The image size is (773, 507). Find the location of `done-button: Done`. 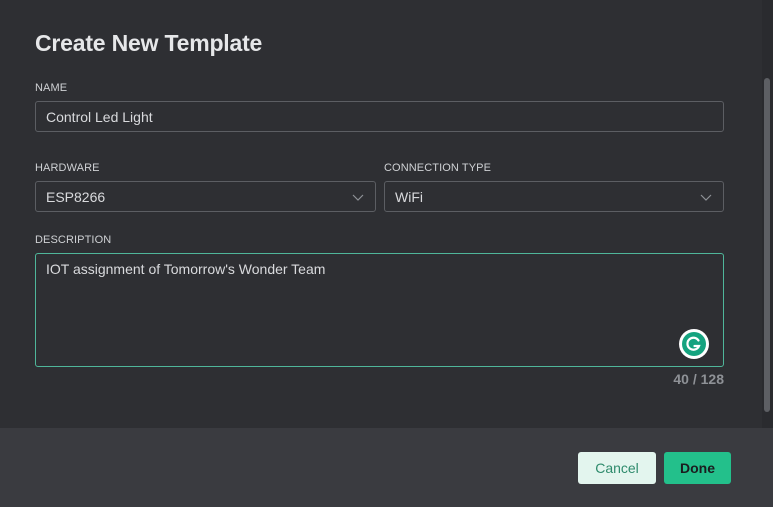

done-button: Done is located at coordinates (697, 468).